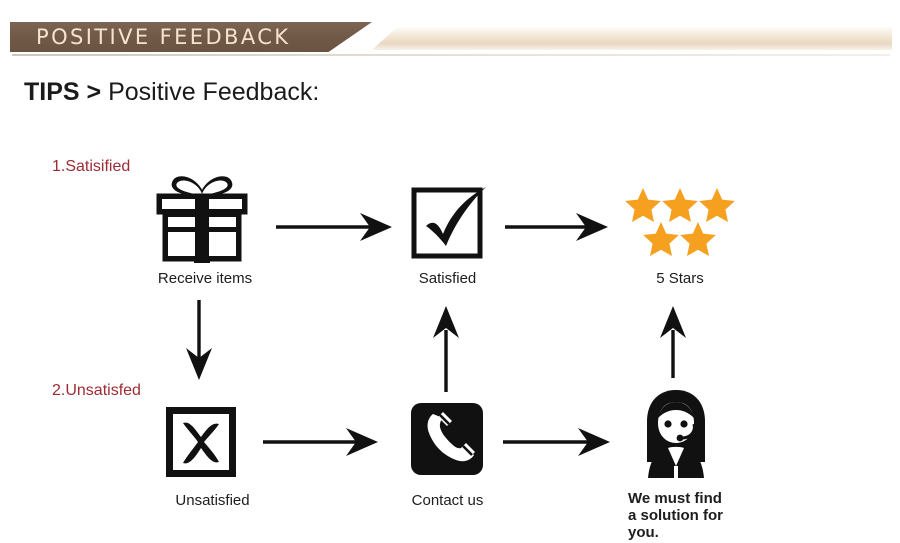  Describe the element at coordinates (673, 342) in the screenshot. I see `arrow-agent-to-stars` at that location.